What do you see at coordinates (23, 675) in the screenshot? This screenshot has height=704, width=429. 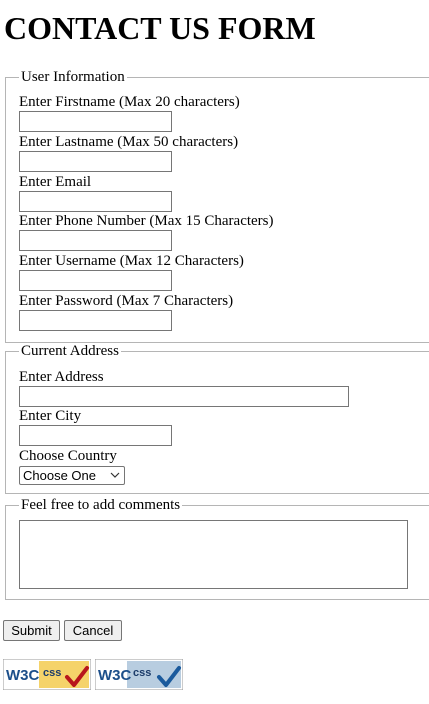 I see `w3c-logo-text: W3C` at bounding box center [23, 675].